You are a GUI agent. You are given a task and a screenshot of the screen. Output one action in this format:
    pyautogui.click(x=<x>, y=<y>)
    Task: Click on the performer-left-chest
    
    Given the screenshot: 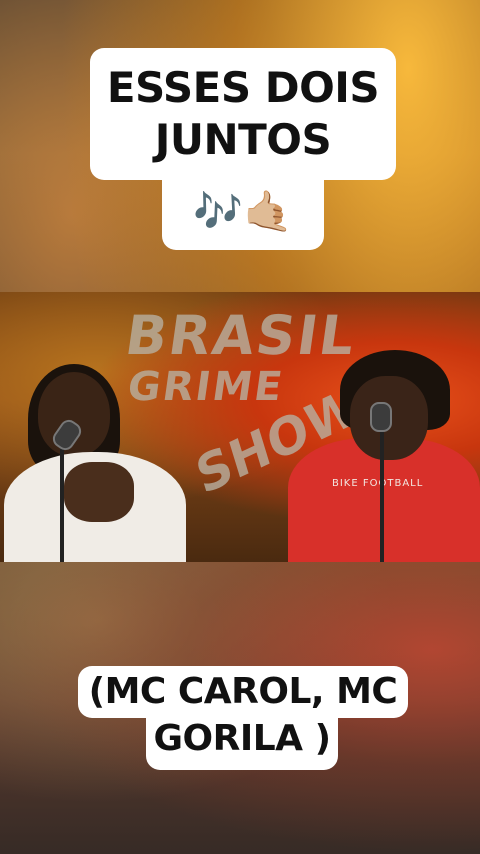 What is the action you would take?
    pyautogui.click(x=99, y=492)
    